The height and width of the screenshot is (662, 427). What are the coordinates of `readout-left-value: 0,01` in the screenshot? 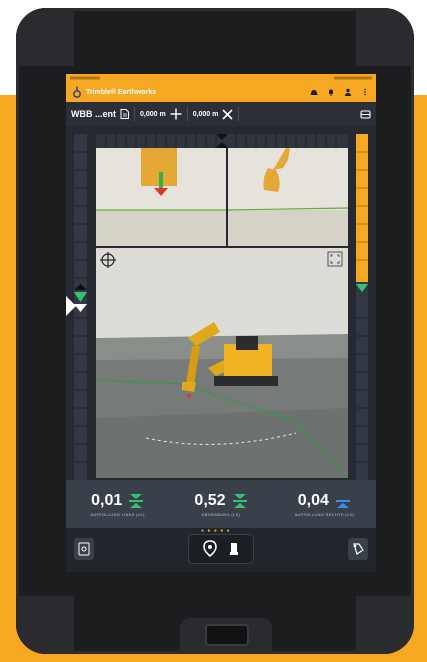 It's located at (107, 500).